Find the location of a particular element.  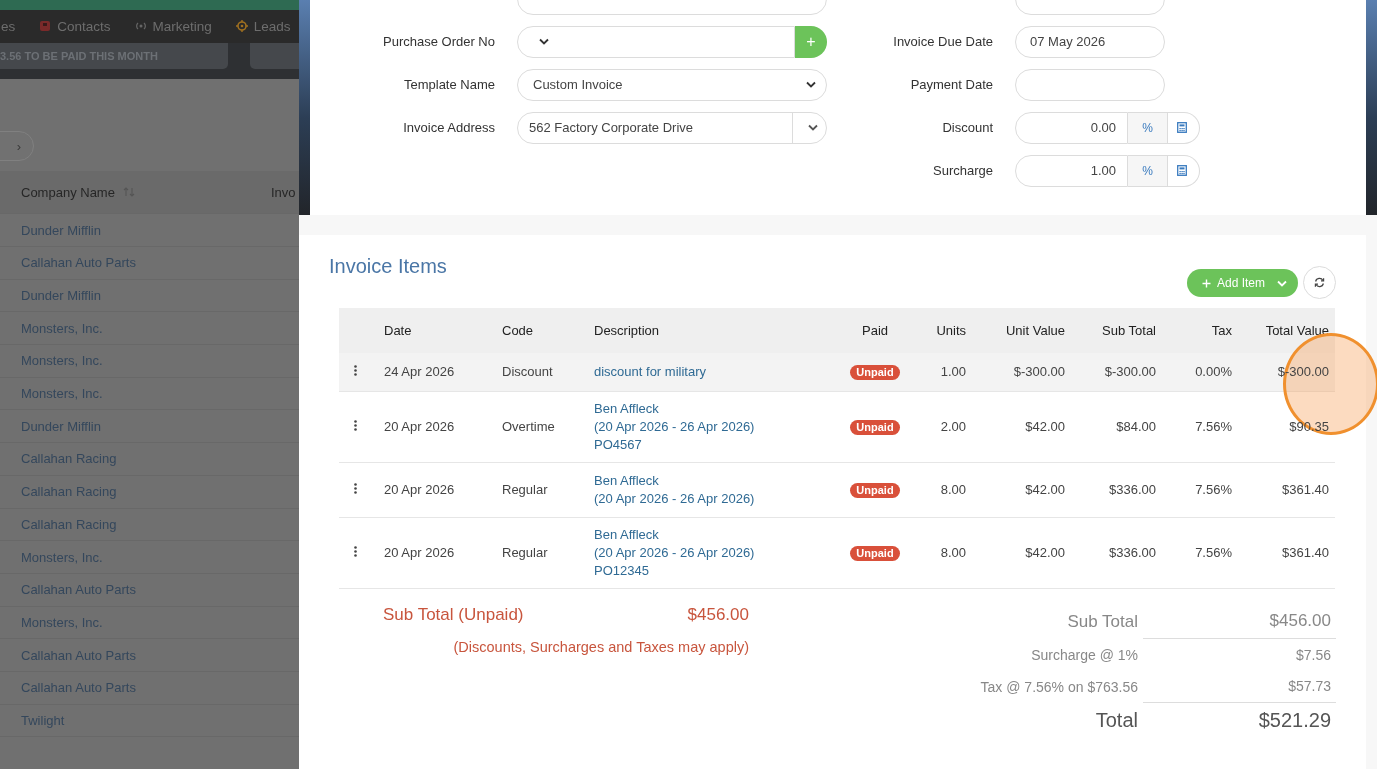

table-row: 20 Apr 2026 Regular Ben Affleck (20 Apr 2026 - 26 Apr 2026) PO12345 Unpaid 8.00 $42.00 $336.00 7.56% $361.40 is located at coordinates (837, 552).